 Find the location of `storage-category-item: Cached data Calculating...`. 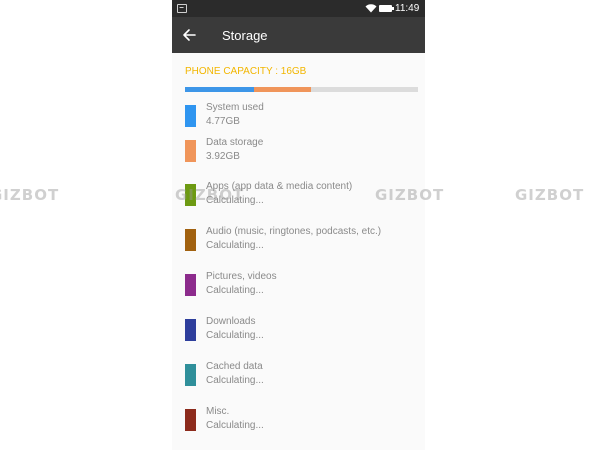

storage-category-item: Cached data Calculating... is located at coordinates (298, 379).